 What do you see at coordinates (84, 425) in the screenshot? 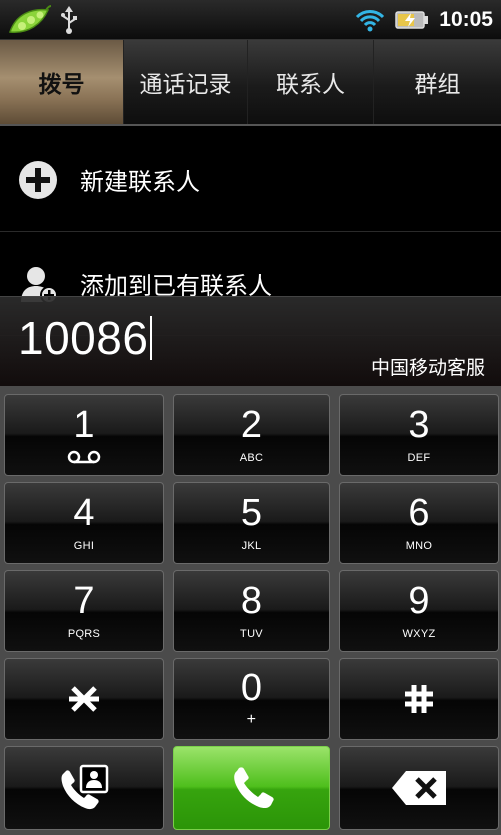
I see `key-digit: 1` at bounding box center [84, 425].